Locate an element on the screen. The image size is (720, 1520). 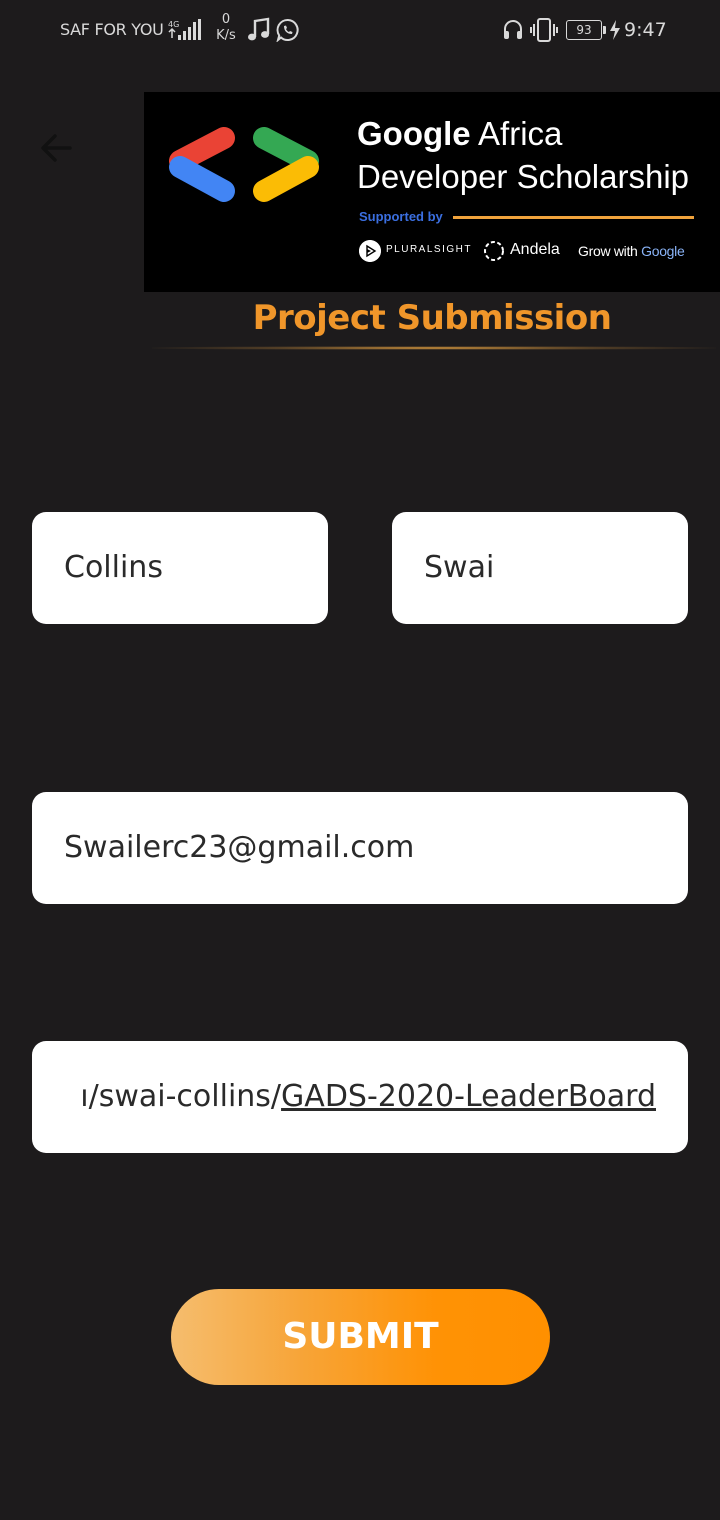
last-name-field: Swai is located at coordinates (540, 568).